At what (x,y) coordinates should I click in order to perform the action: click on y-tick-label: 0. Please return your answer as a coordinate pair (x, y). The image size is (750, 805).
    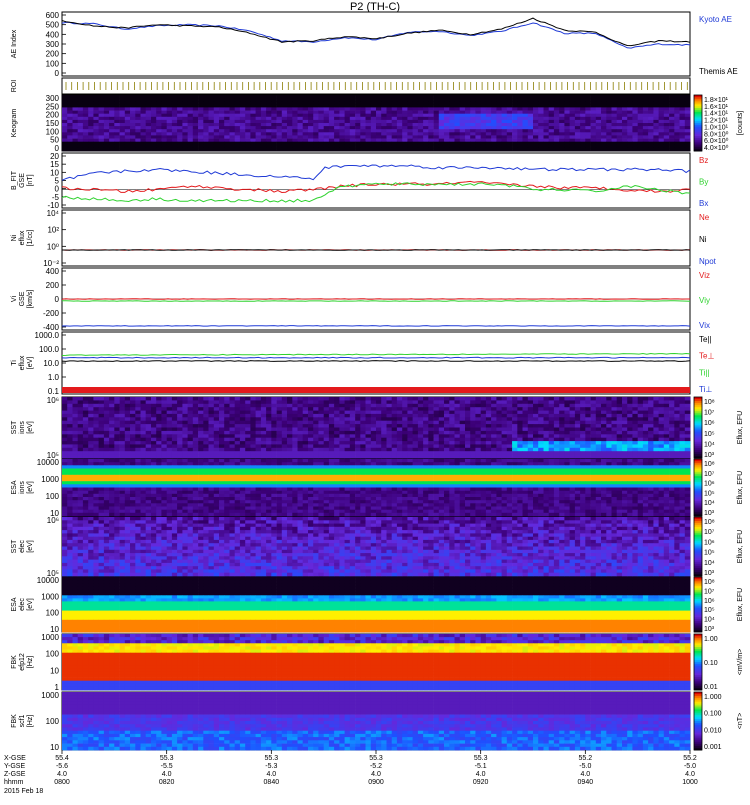
    Looking at the image, I should click on (57, 299).